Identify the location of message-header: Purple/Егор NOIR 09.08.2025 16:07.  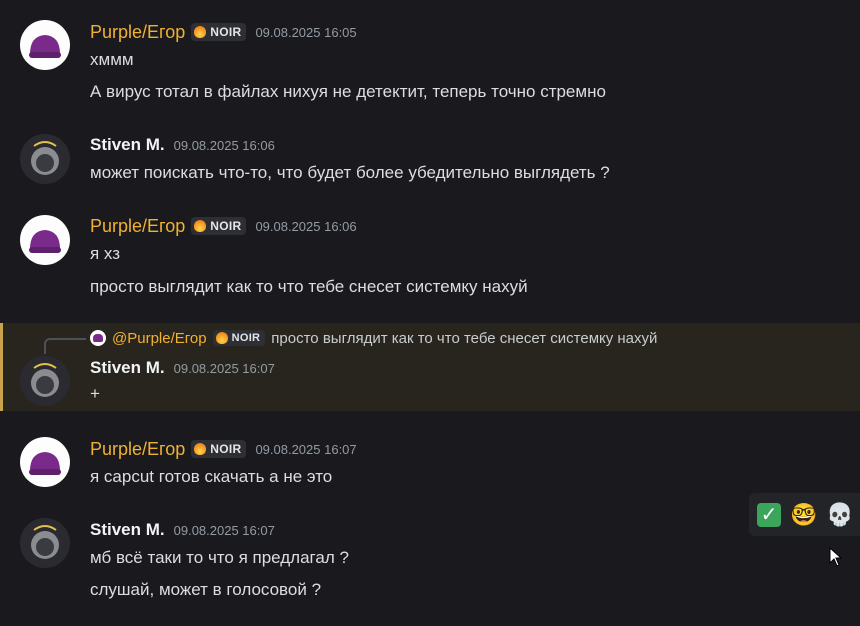
(223, 449).